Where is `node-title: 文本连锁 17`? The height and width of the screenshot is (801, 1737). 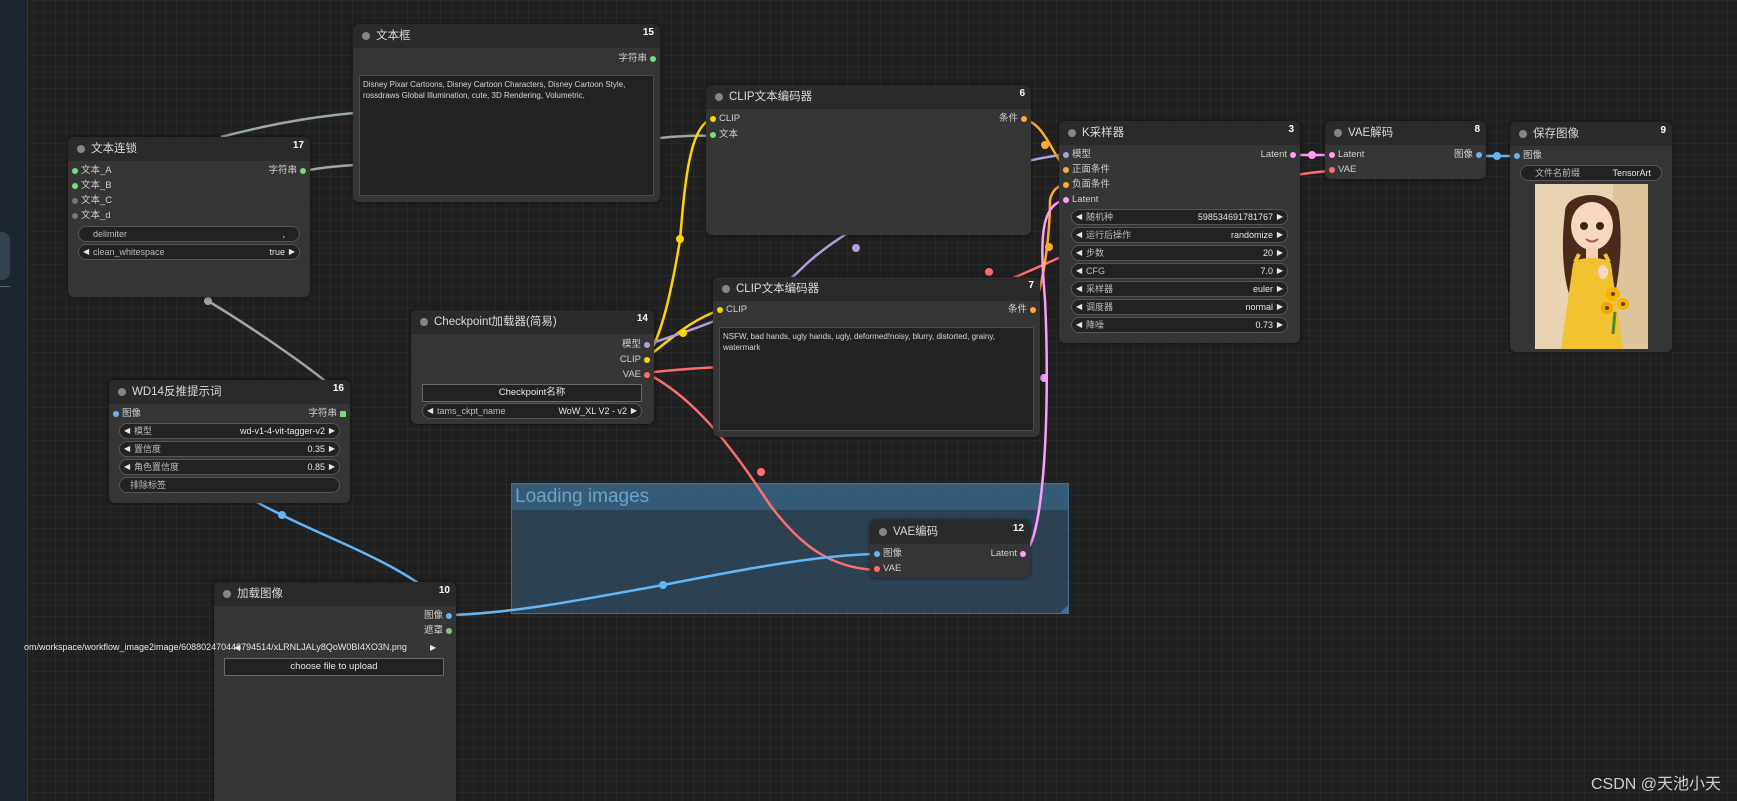 node-title: 文本连锁 17 is located at coordinates (189, 149).